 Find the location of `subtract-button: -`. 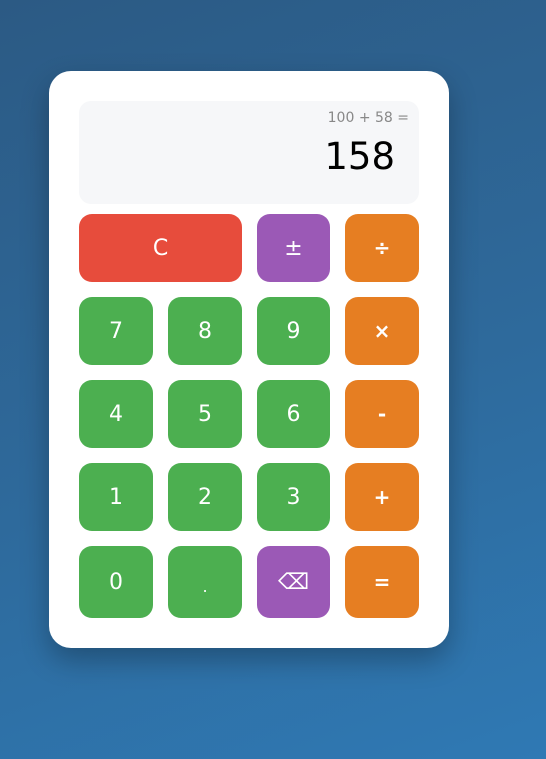

subtract-button: - is located at coordinates (382, 414).